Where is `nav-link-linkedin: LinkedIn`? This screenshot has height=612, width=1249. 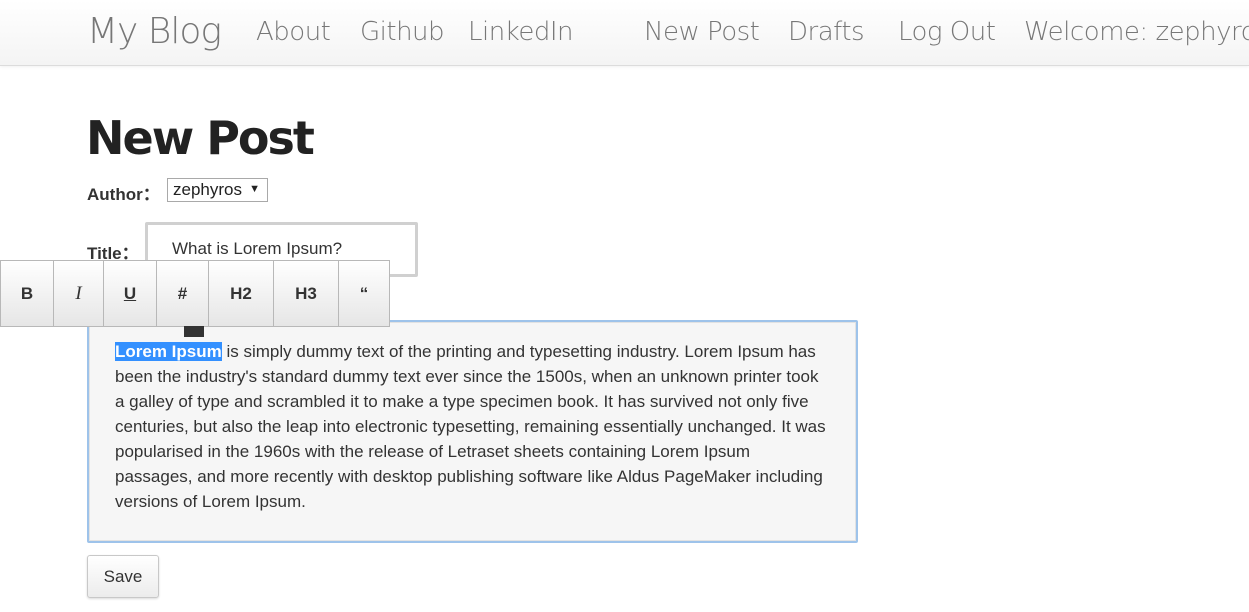
nav-link-linkedin: LinkedIn is located at coordinates (520, 32).